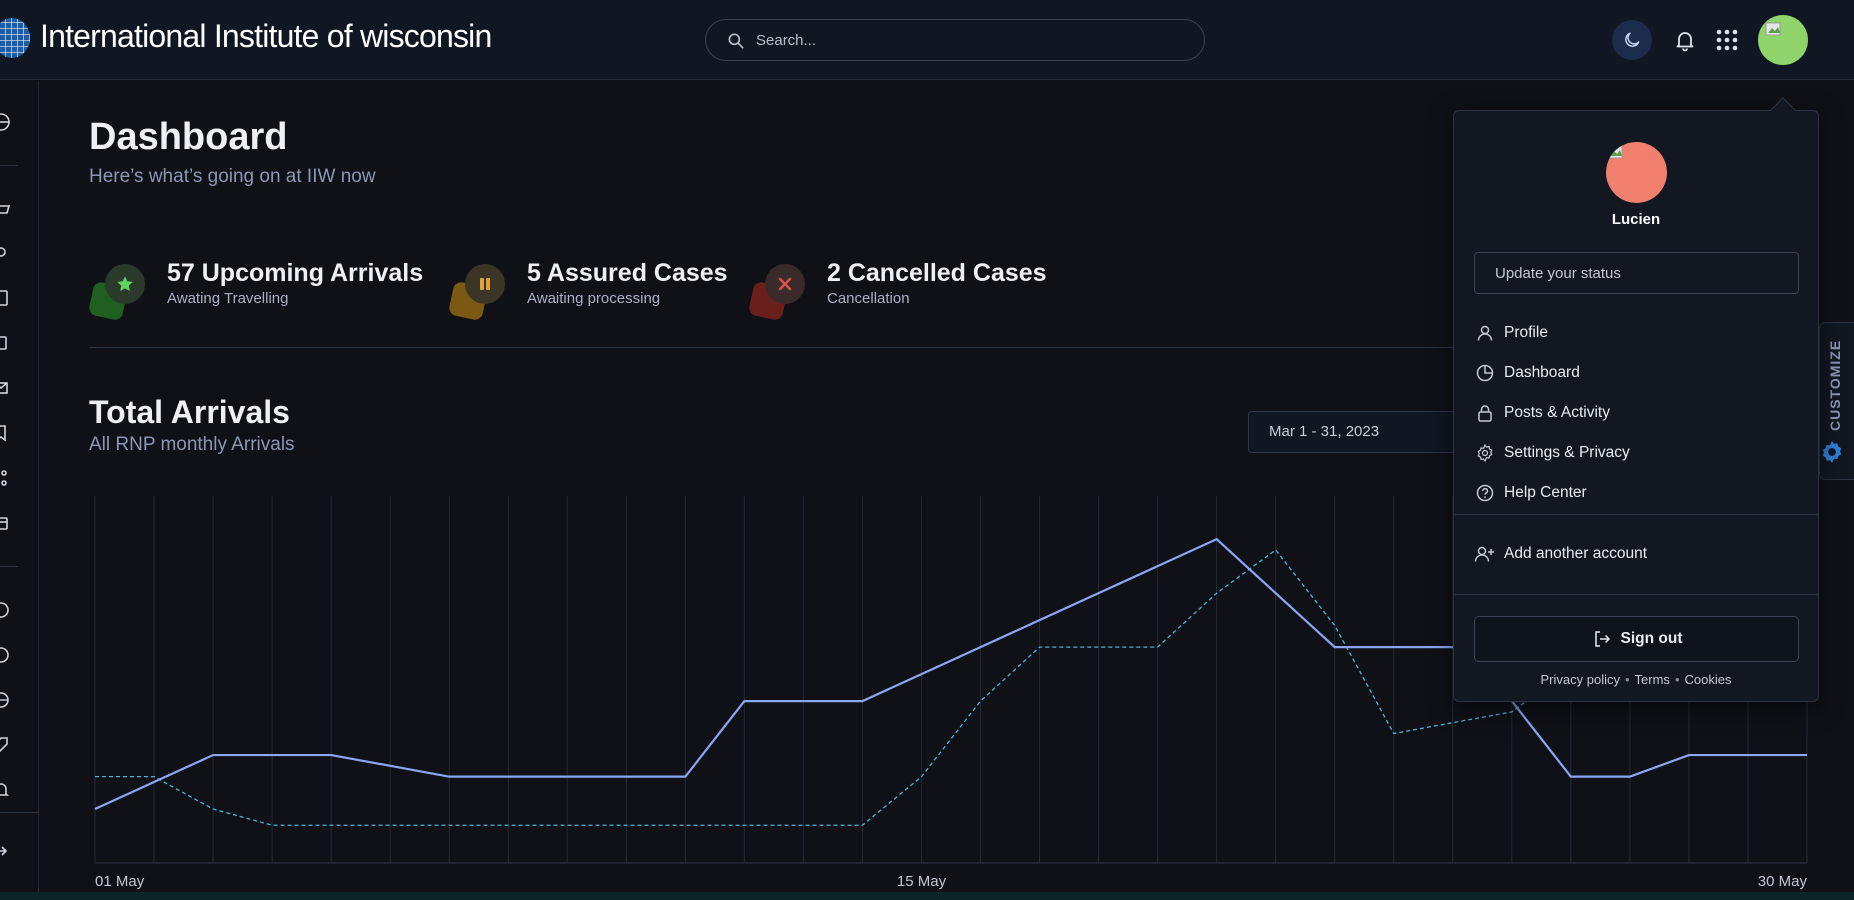  Describe the element at coordinates (1636, 493) in the screenshot. I see `menu-item-help-center: Help Center` at that location.